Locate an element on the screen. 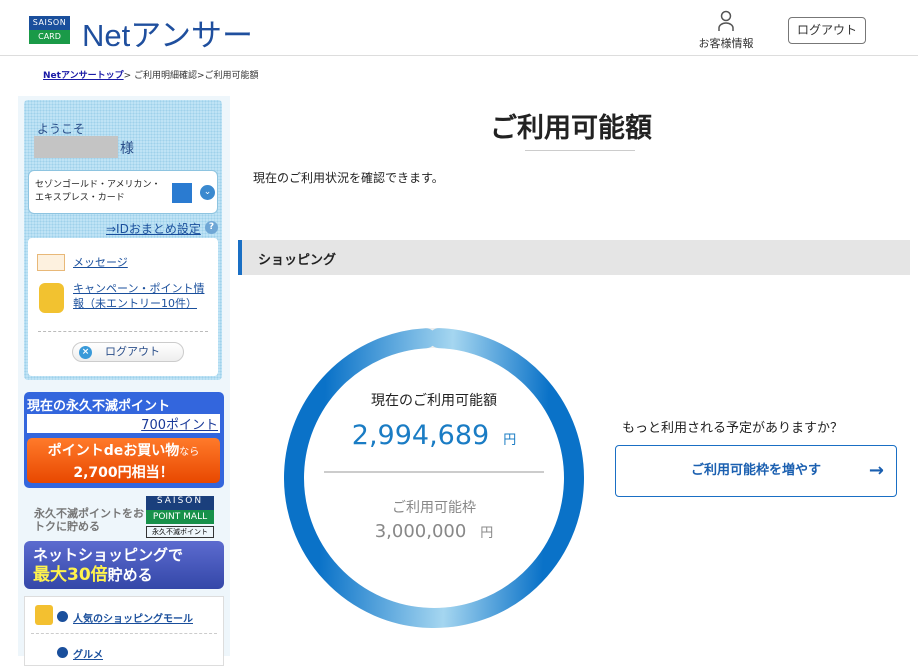  id-setting-link: ⇒IDおまとめ設定 is located at coordinates (153, 228).